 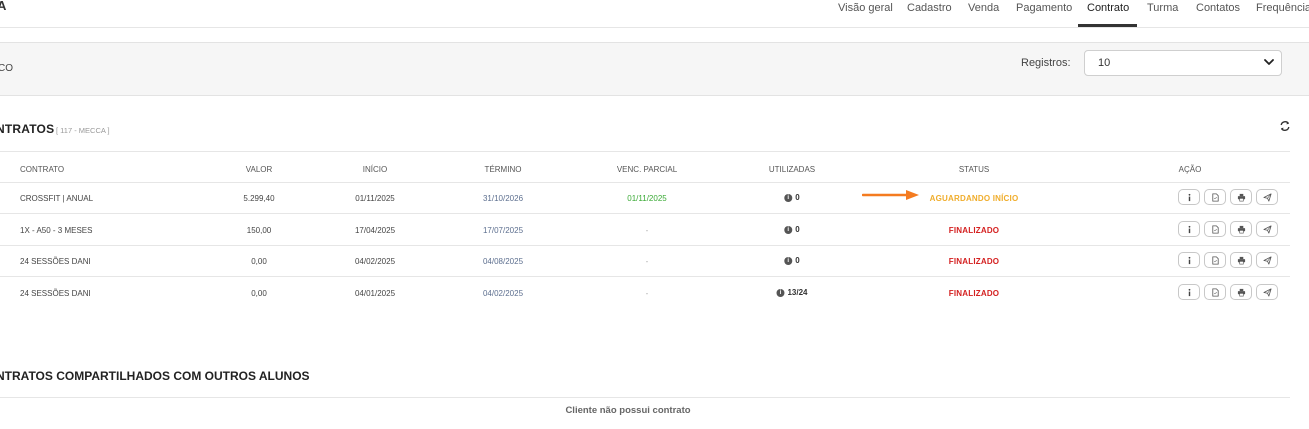 What do you see at coordinates (1269, 62) in the screenshot?
I see `chevron-down-icon` at bounding box center [1269, 62].